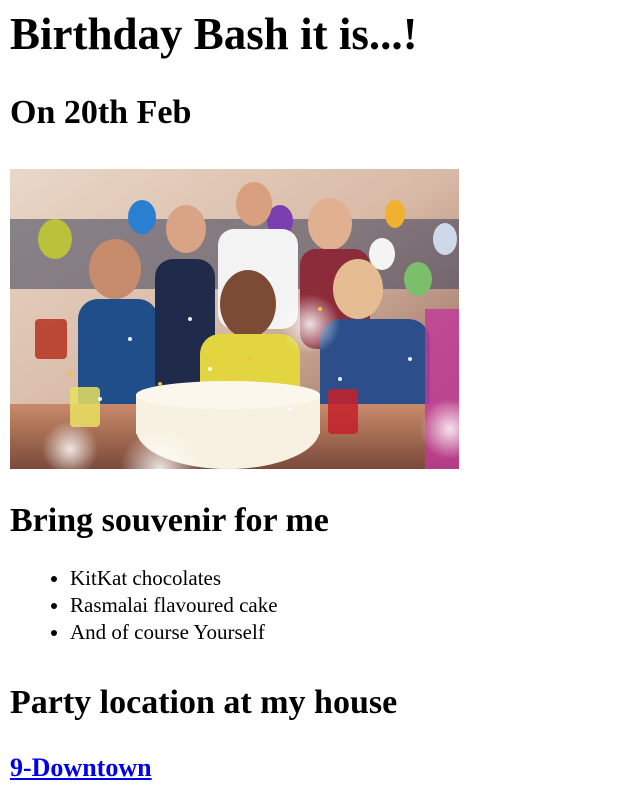  I want to click on list-item: And of course Yourself, so click(340, 632).